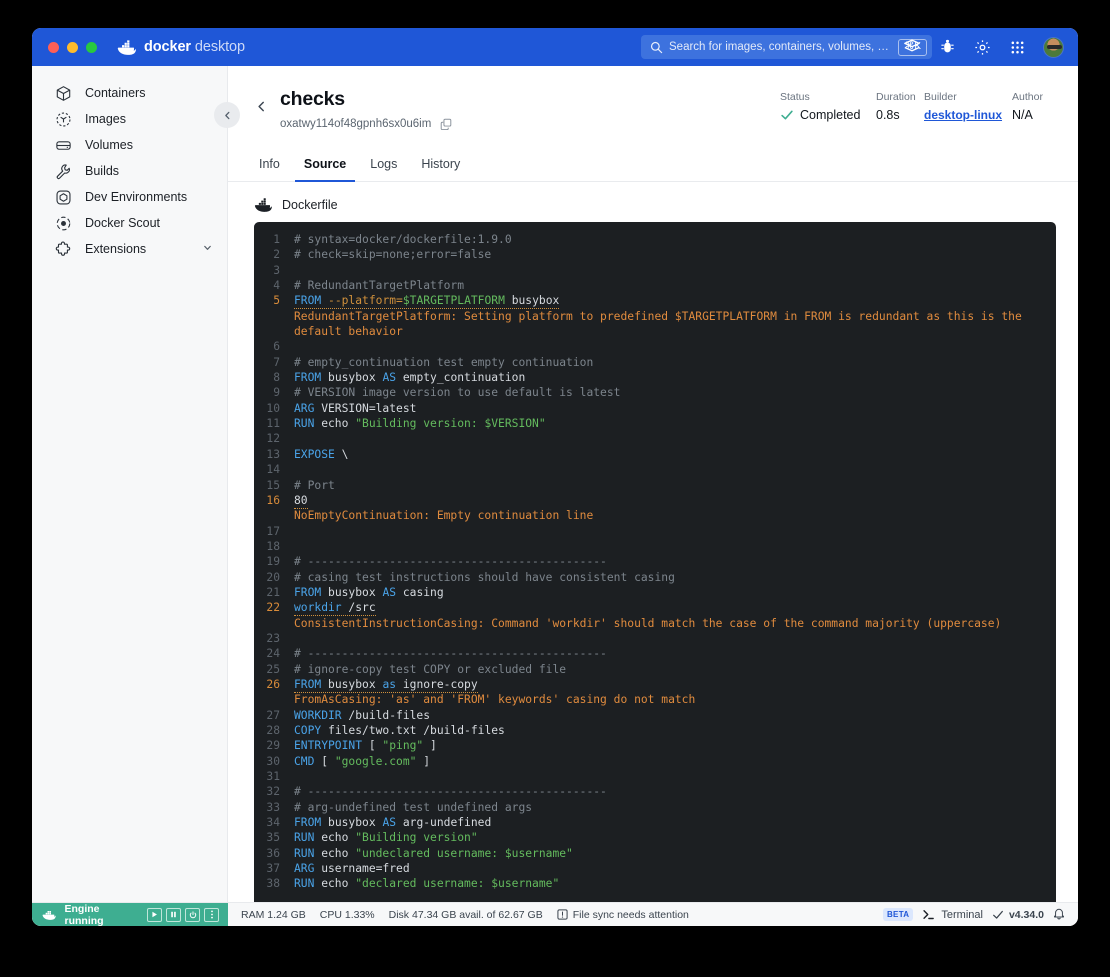  What do you see at coordinates (675, 745) in the screenshot?
I see `line-source: ENTRYPOINT [ "ping" ]` at bounding box center [675, 745].